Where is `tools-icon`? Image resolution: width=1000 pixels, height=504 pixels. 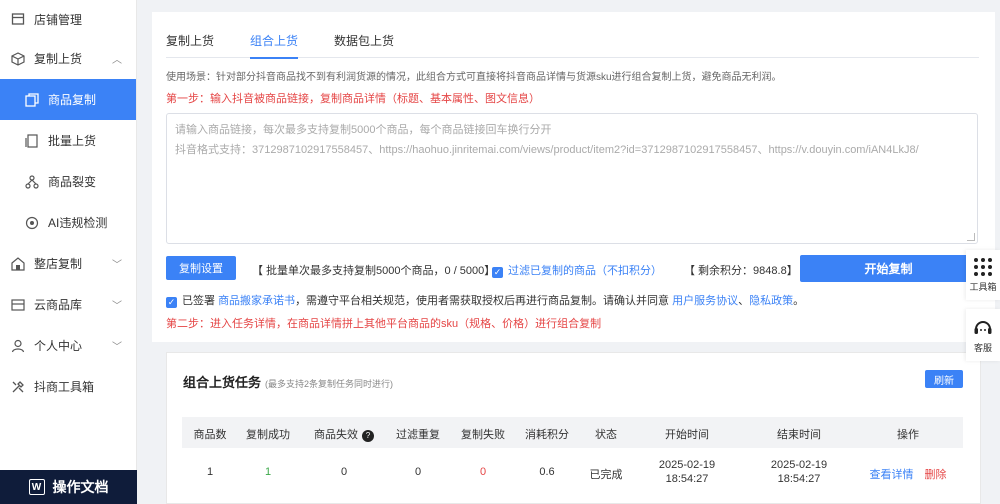 tools-icon is located at coordinates (18, 387).